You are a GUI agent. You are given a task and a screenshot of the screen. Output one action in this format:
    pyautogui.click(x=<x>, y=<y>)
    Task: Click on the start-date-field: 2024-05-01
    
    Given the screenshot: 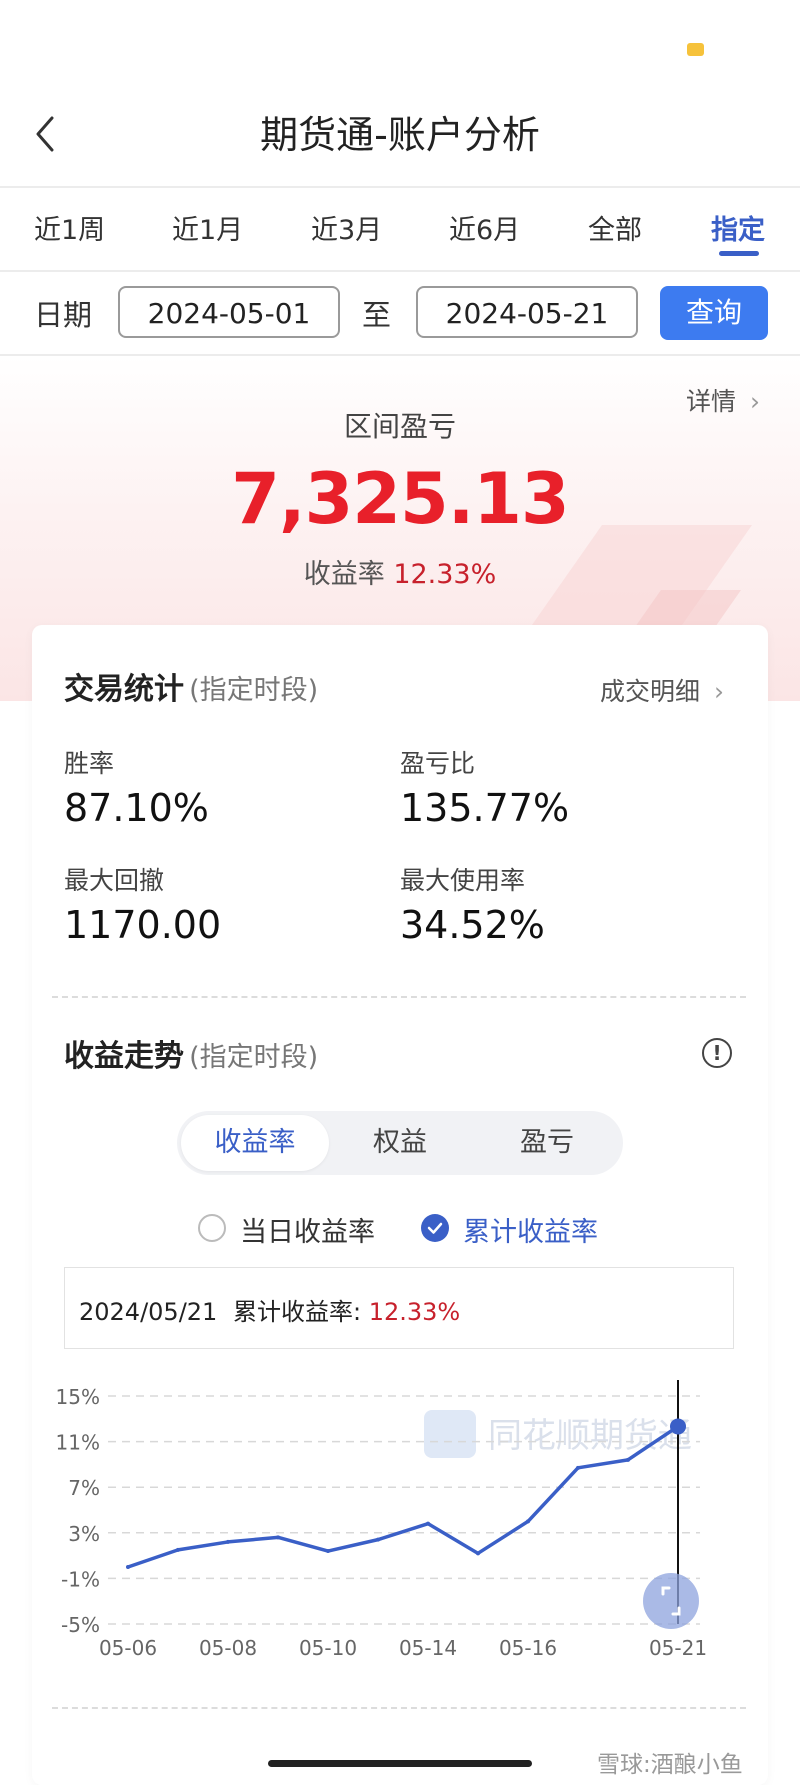 What is the action you would take?
    pyautogui.click(x=229, y=312)
    